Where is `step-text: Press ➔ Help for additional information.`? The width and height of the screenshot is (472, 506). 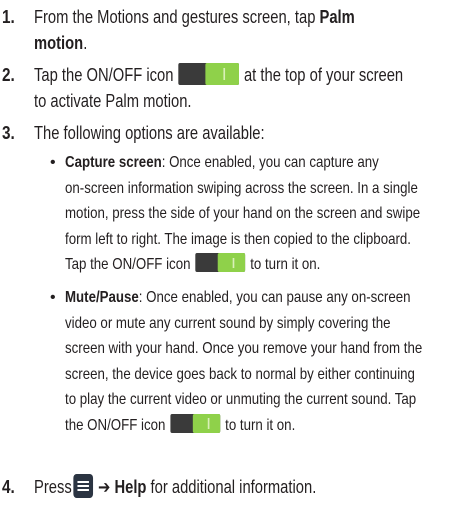
step-text: Press ➔ Help for additional information. is located at coordinates (214, 487).